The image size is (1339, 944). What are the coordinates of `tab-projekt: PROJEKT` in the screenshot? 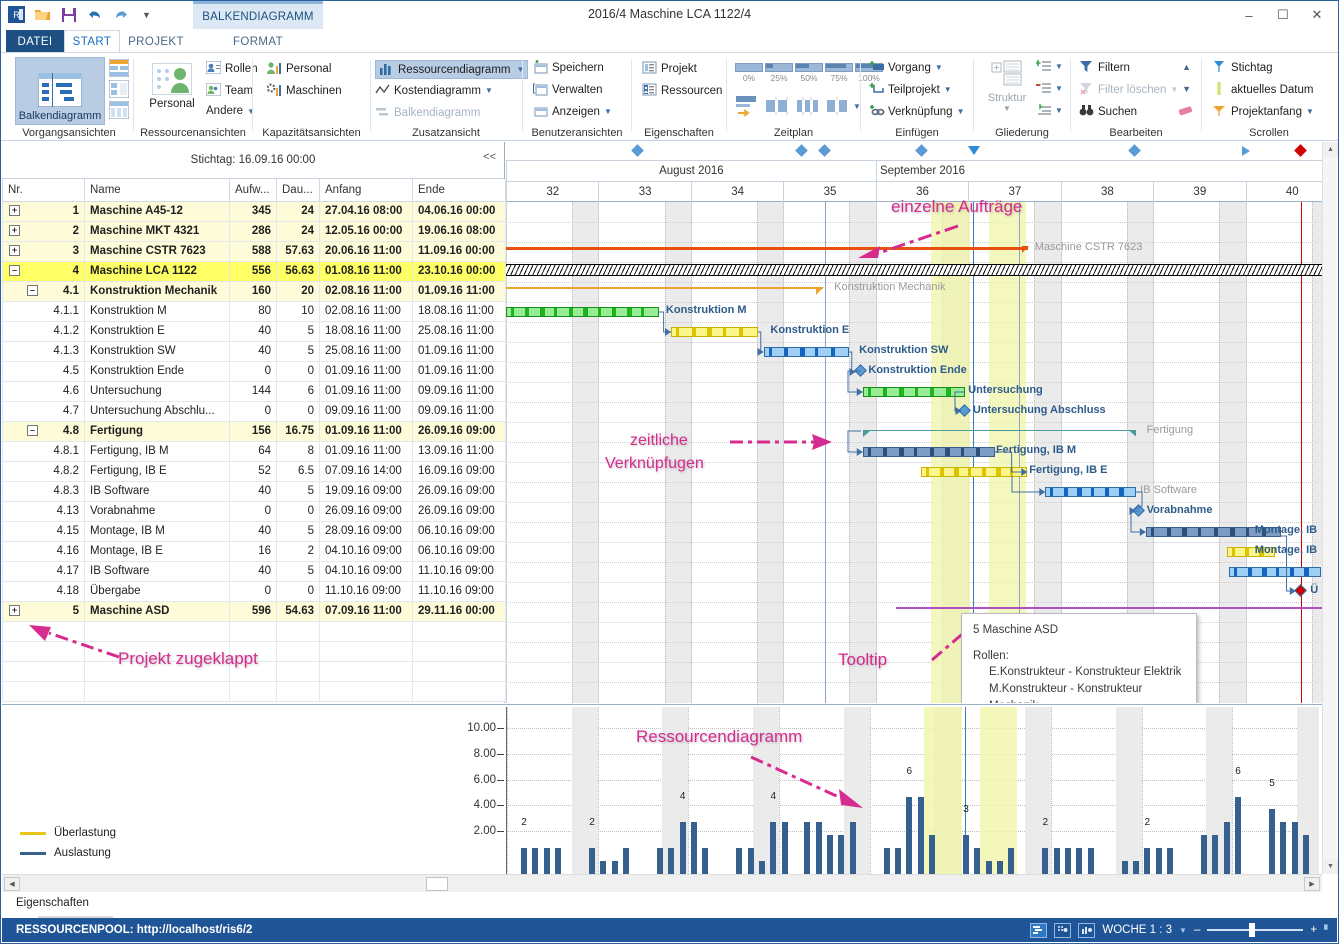 It's located at (156, 41).